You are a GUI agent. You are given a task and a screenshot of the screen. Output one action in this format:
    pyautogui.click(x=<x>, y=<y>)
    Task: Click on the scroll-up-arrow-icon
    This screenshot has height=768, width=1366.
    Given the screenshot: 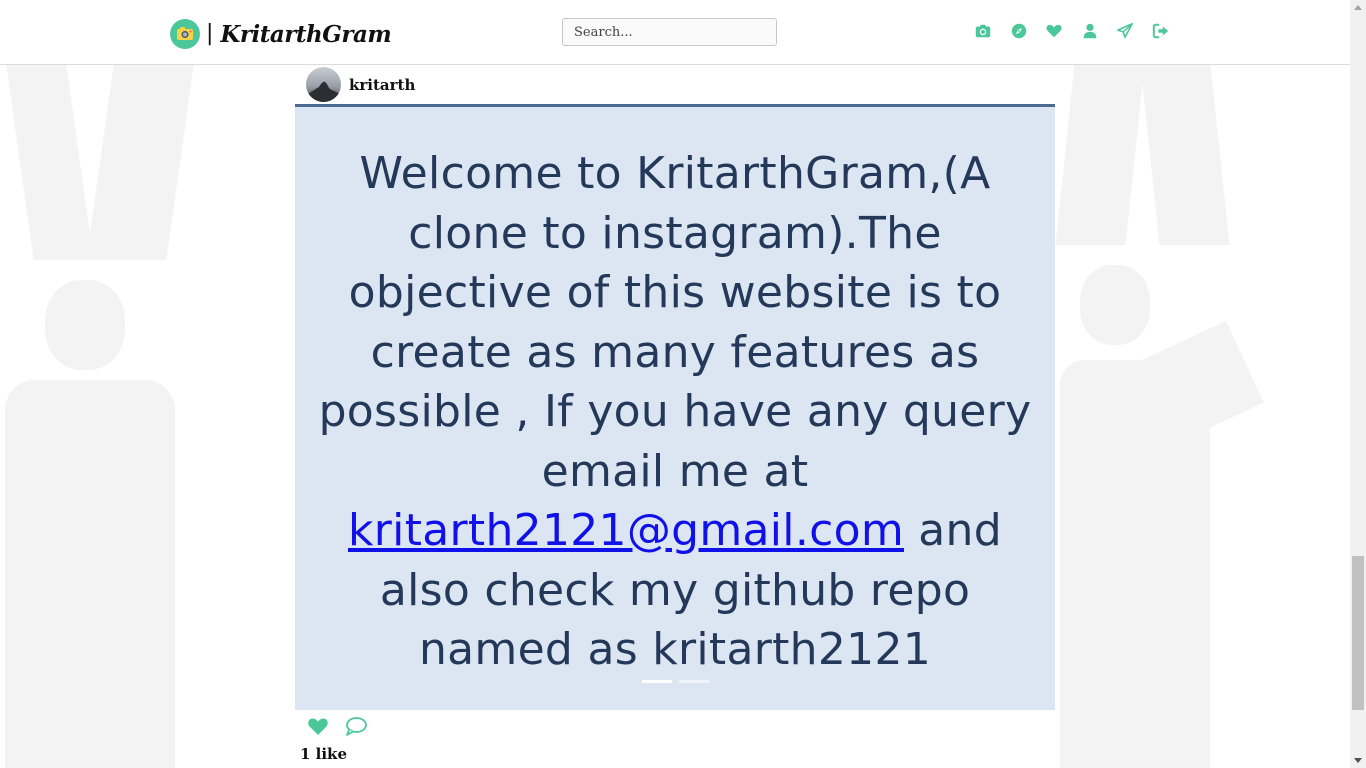 What is the action you would take?
    pyautogui.click(x=1358, y=7)
    